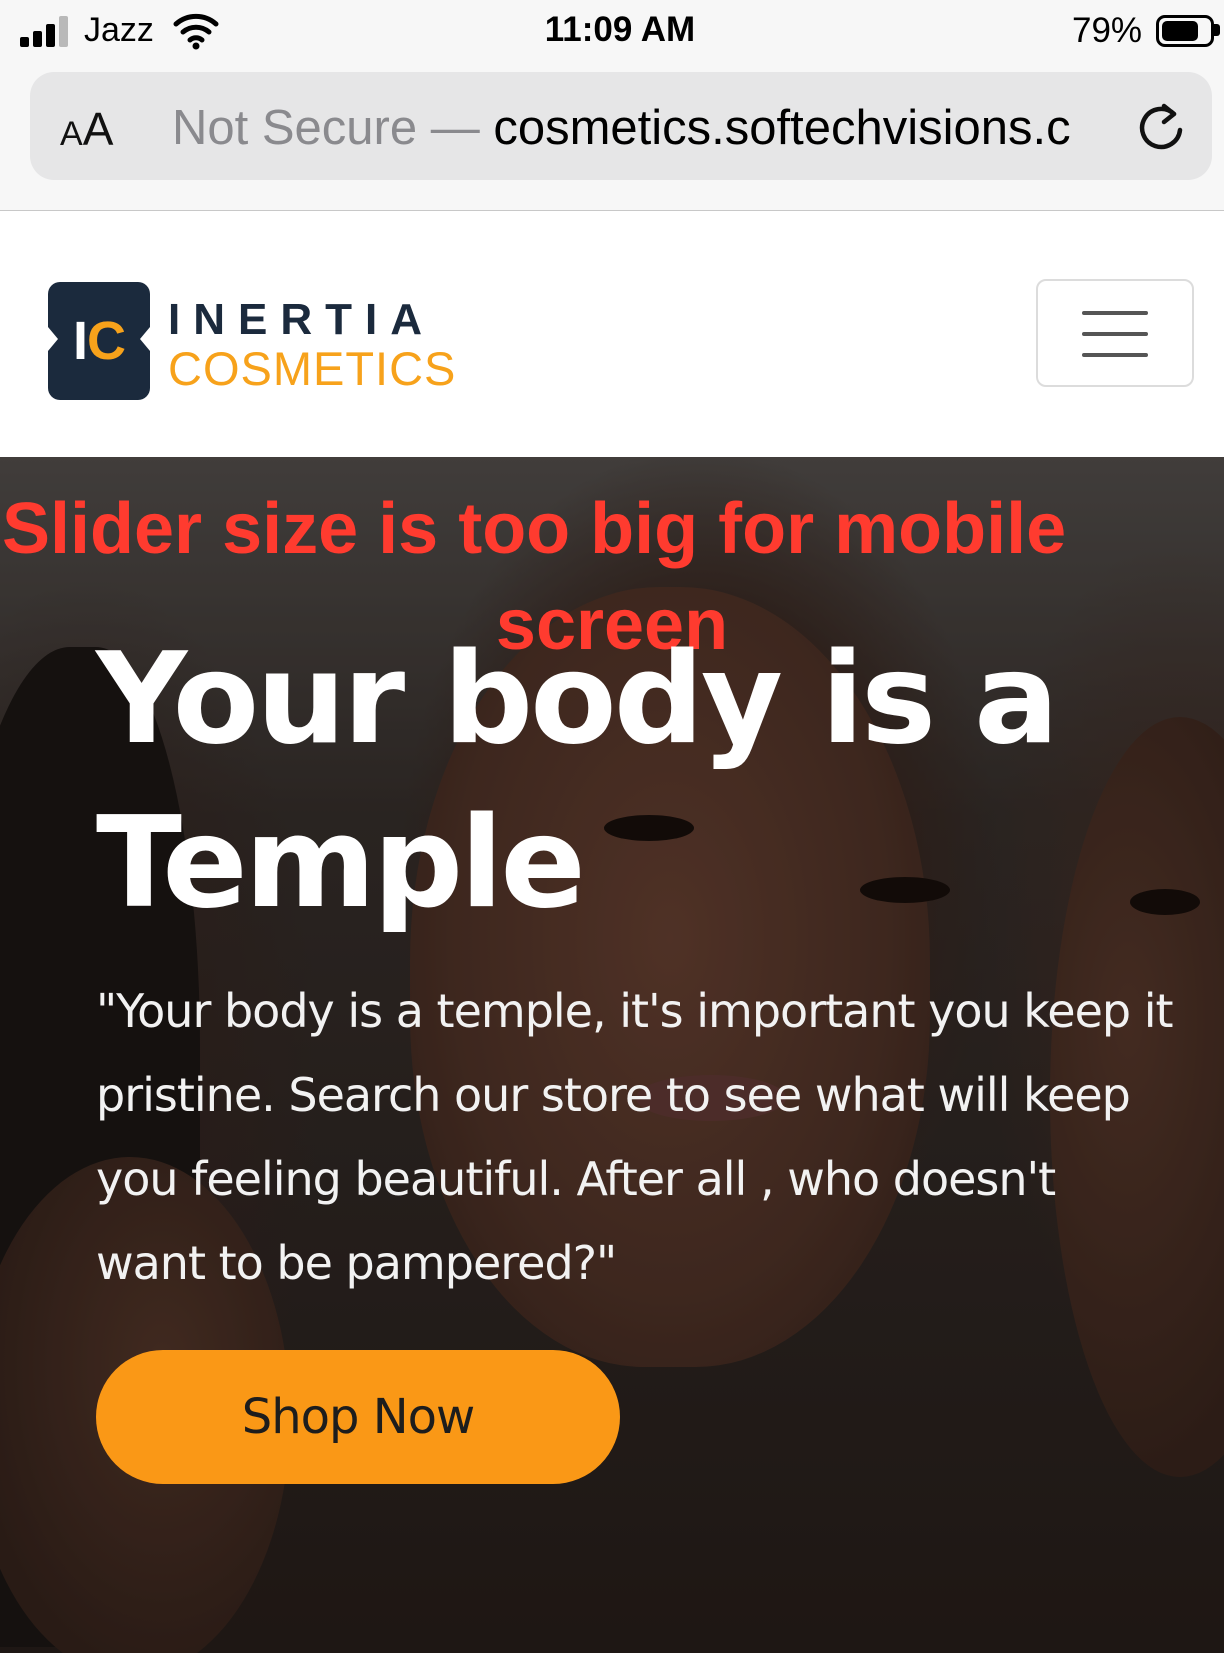  What do you see at coordinates (620, 29) in the screenshot?
I see `clock: 11:09 AM` at bounding box center [620, 29].